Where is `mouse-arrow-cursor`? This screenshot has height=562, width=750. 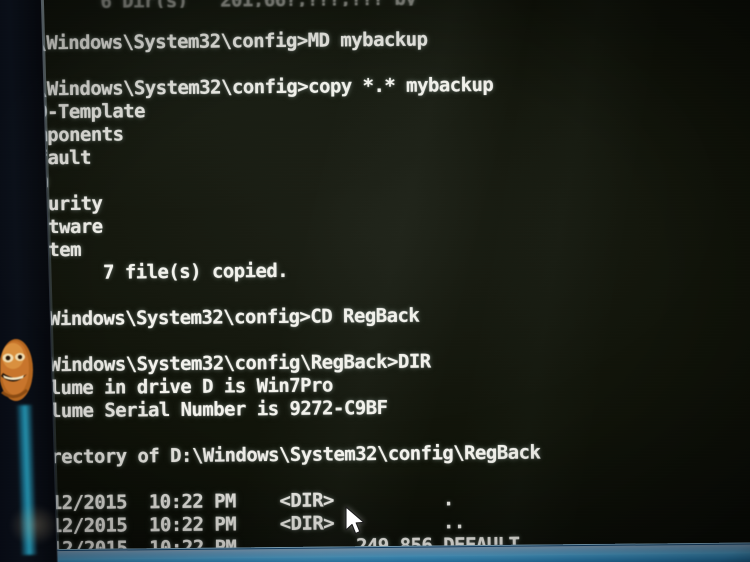
mouse-arrow-cursor is located at coordinates (355, 520).